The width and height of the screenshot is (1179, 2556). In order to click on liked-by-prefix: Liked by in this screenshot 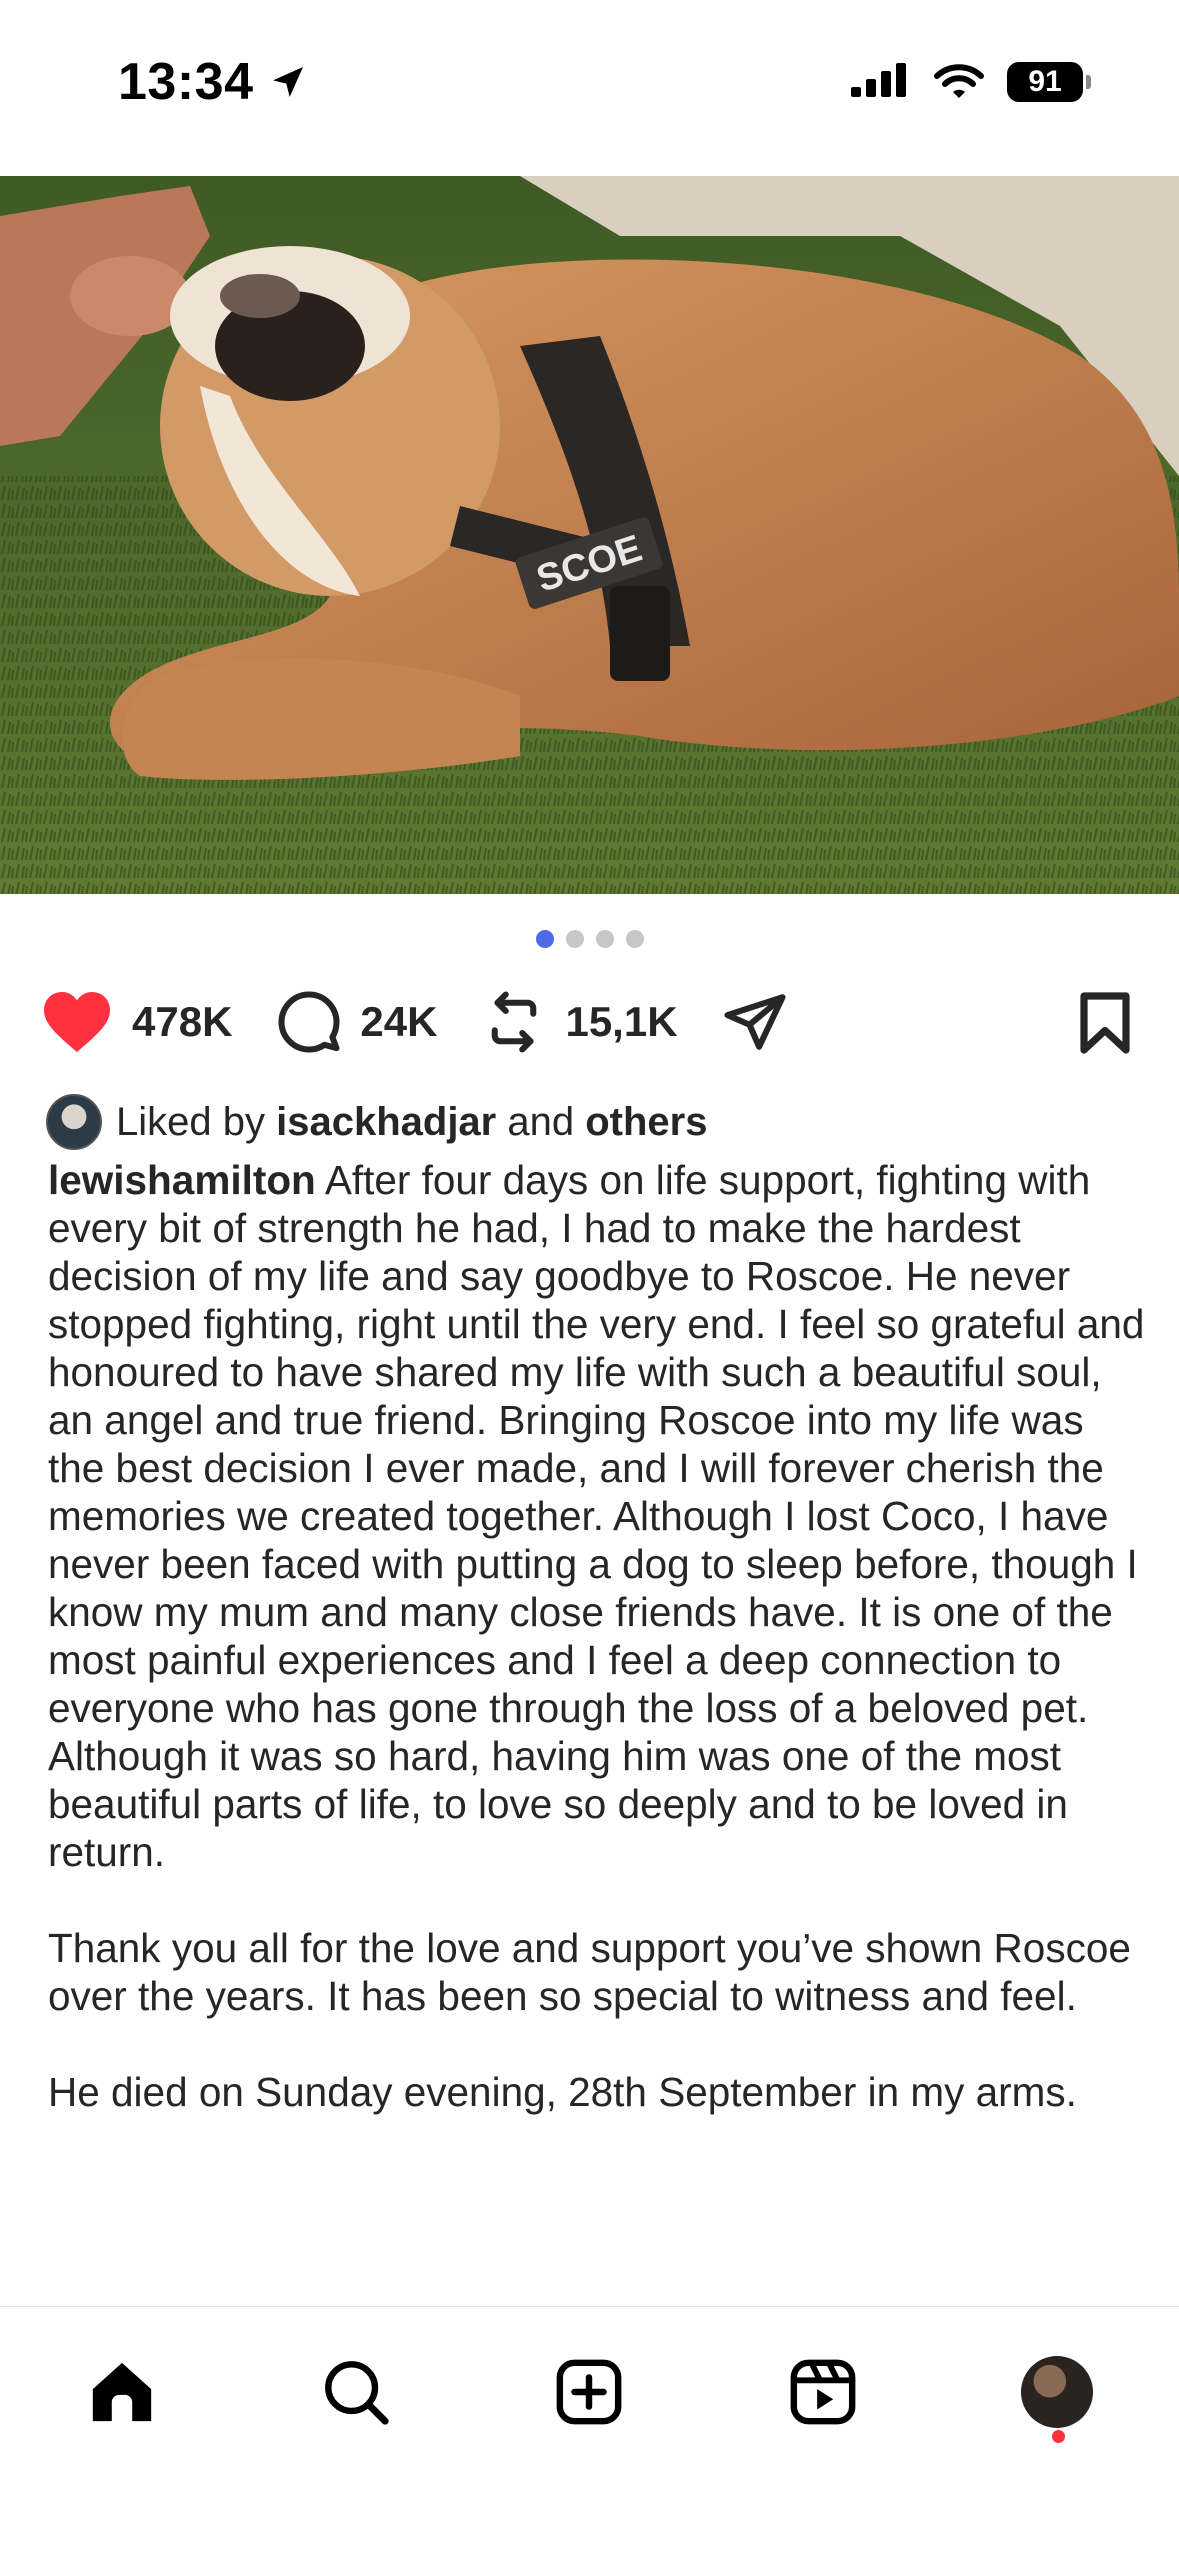, I will do `click(196, 1121)`.